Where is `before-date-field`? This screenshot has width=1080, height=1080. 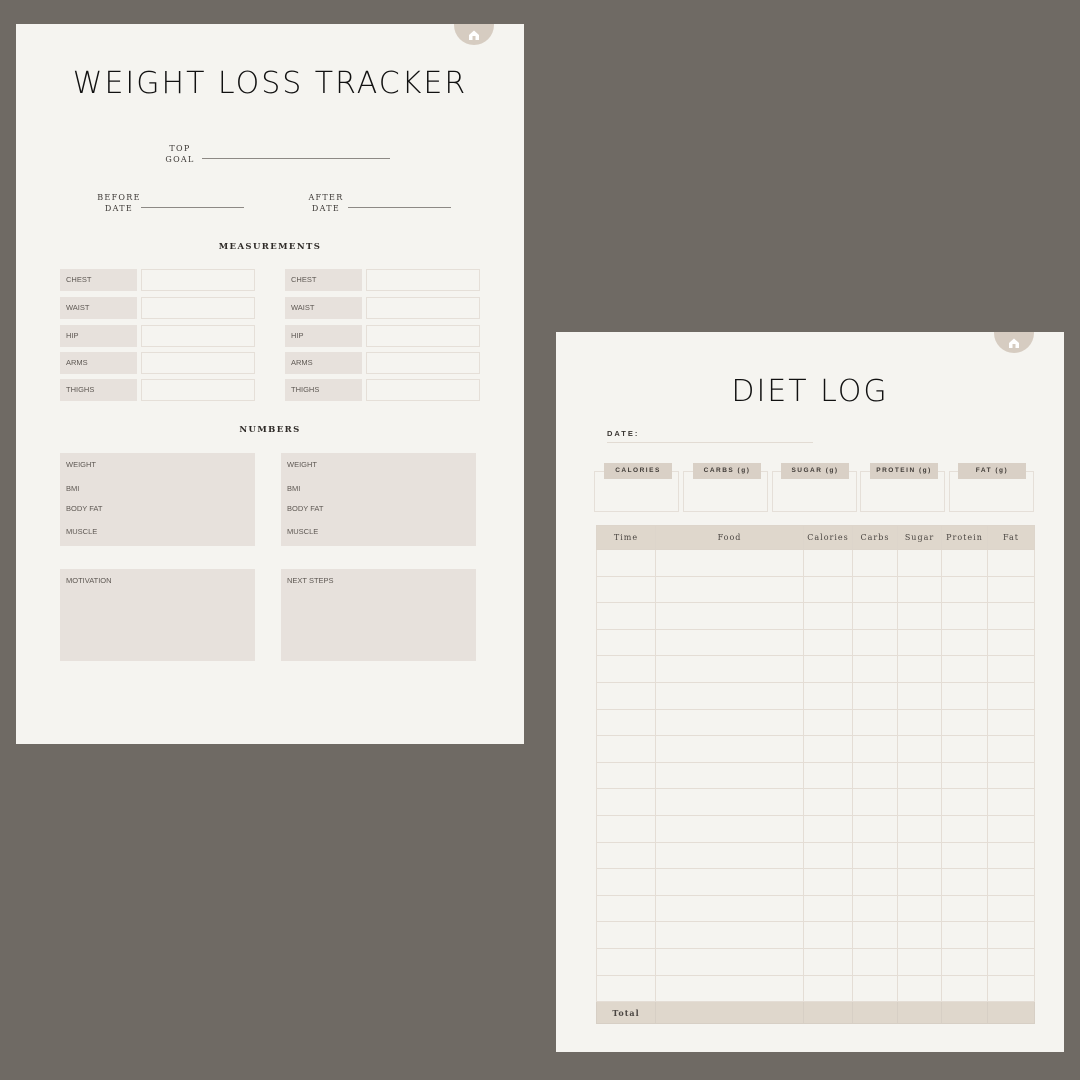 before-date-field is located at coordinates (192, 207).